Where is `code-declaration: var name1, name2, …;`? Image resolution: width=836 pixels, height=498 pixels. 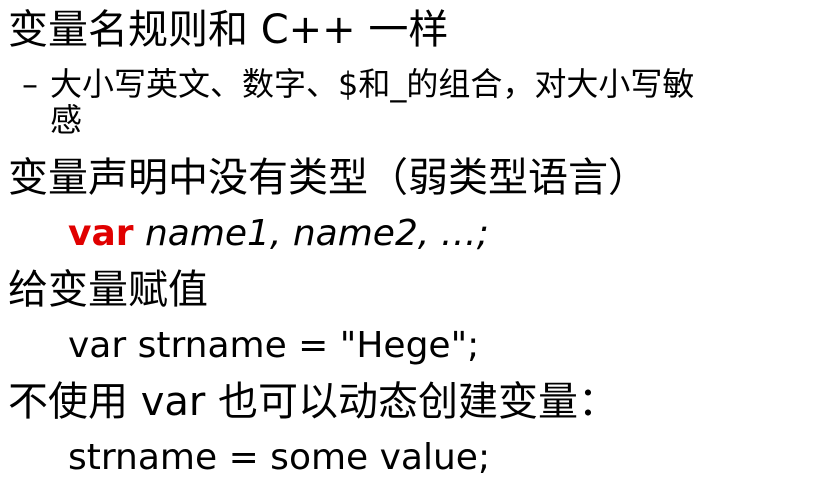
code-declaration: var name1, name2, …; is located at coordinates (278, 234).